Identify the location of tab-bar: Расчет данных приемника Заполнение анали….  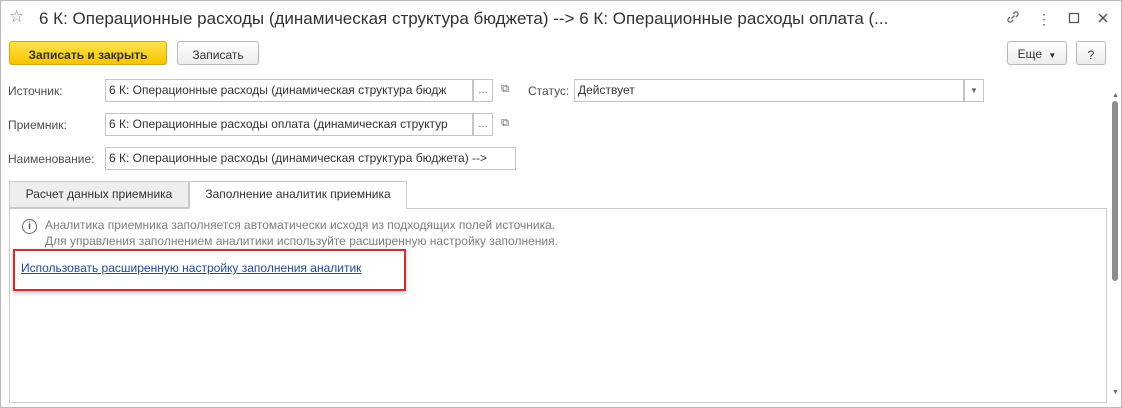
(559, 195).